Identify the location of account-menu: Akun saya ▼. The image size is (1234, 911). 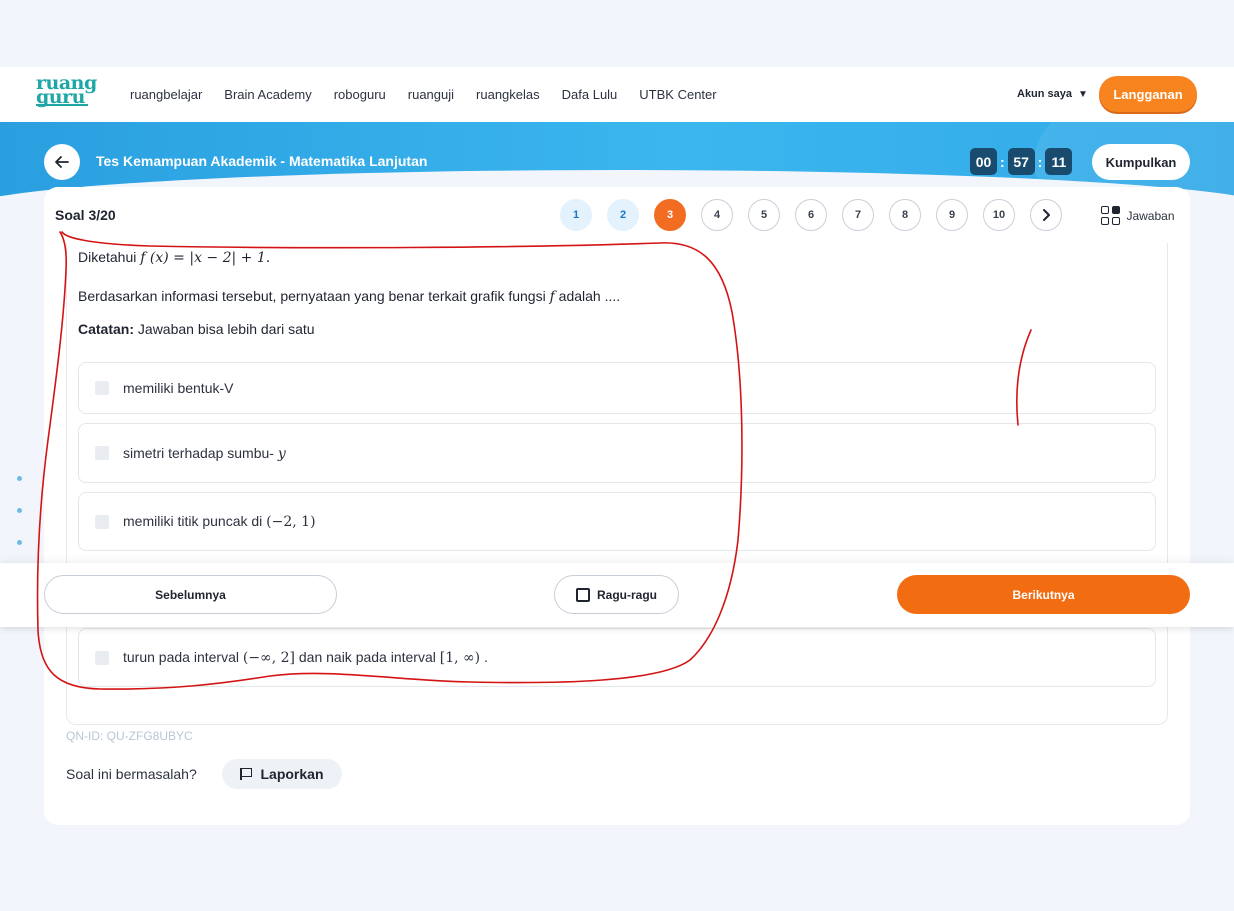
(1052, 94).